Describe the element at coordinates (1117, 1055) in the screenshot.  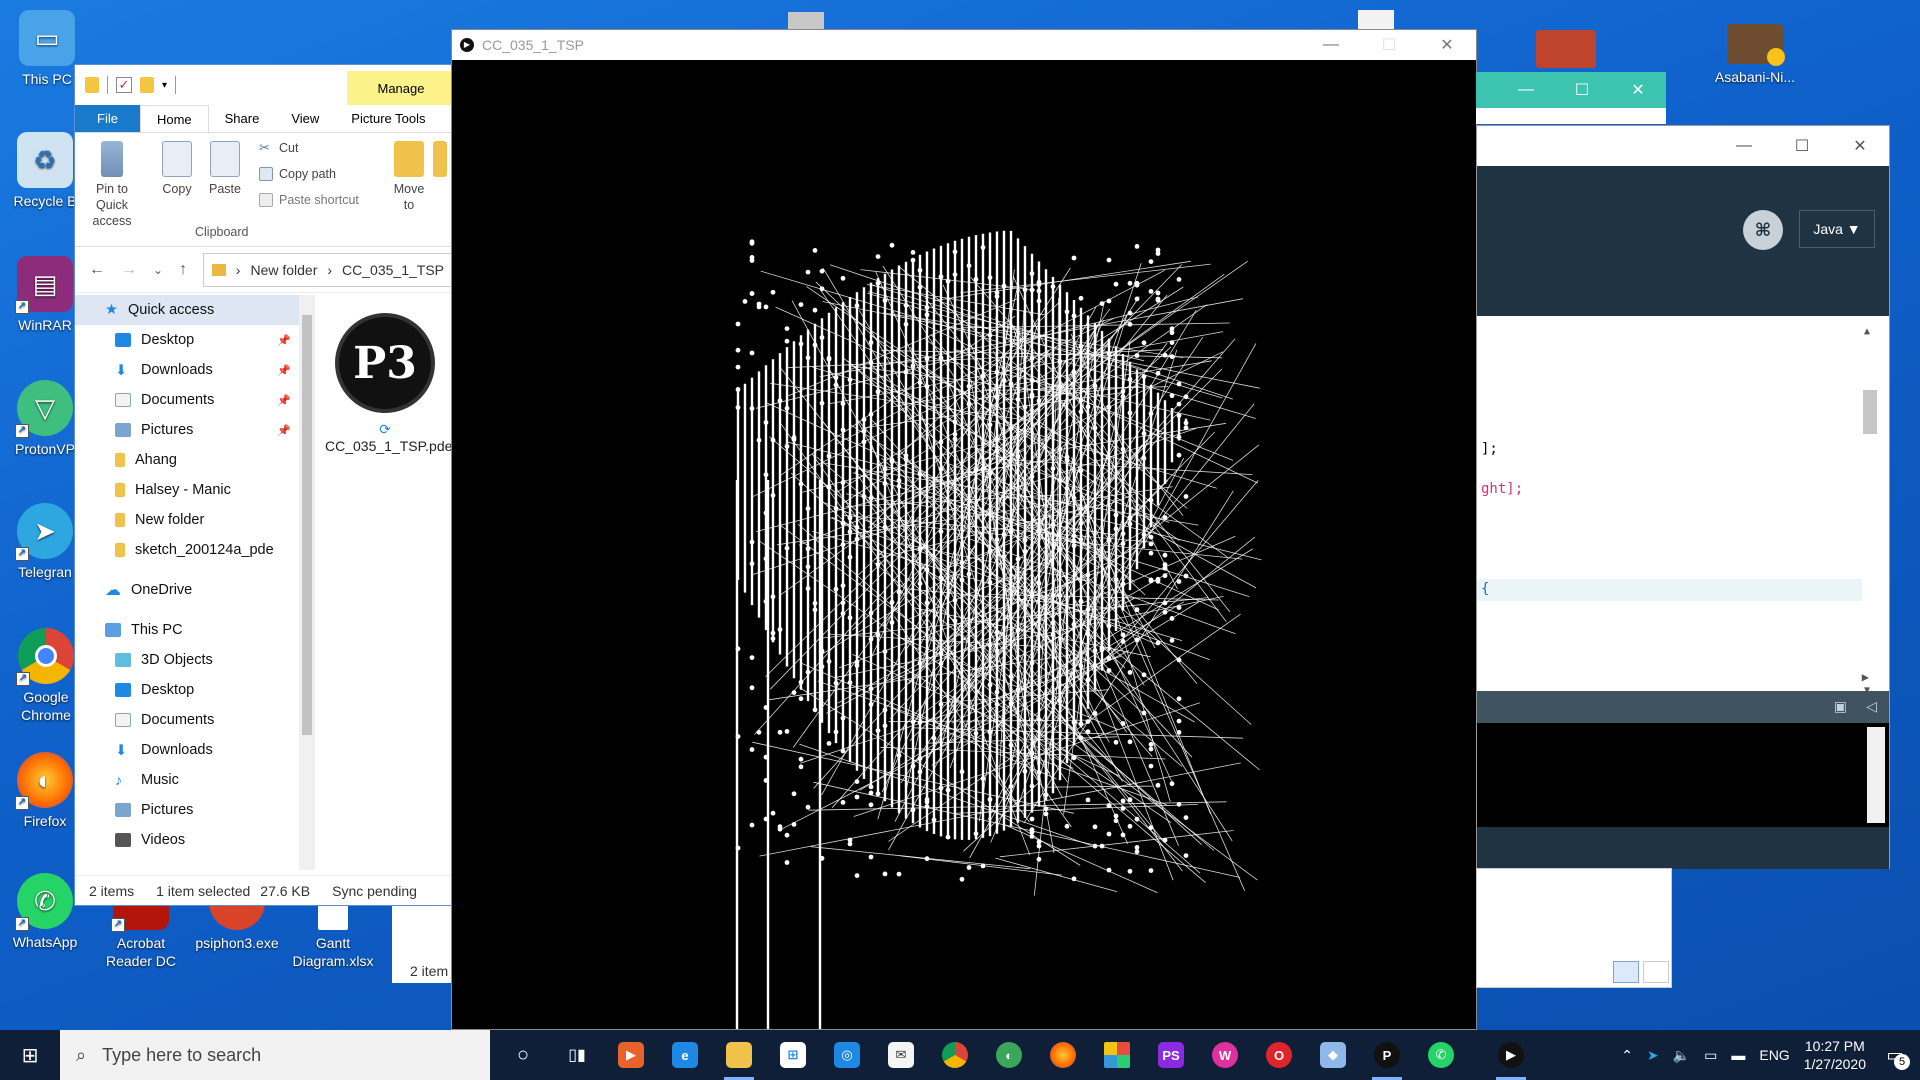
I see `taskbar-app-office` at that location.